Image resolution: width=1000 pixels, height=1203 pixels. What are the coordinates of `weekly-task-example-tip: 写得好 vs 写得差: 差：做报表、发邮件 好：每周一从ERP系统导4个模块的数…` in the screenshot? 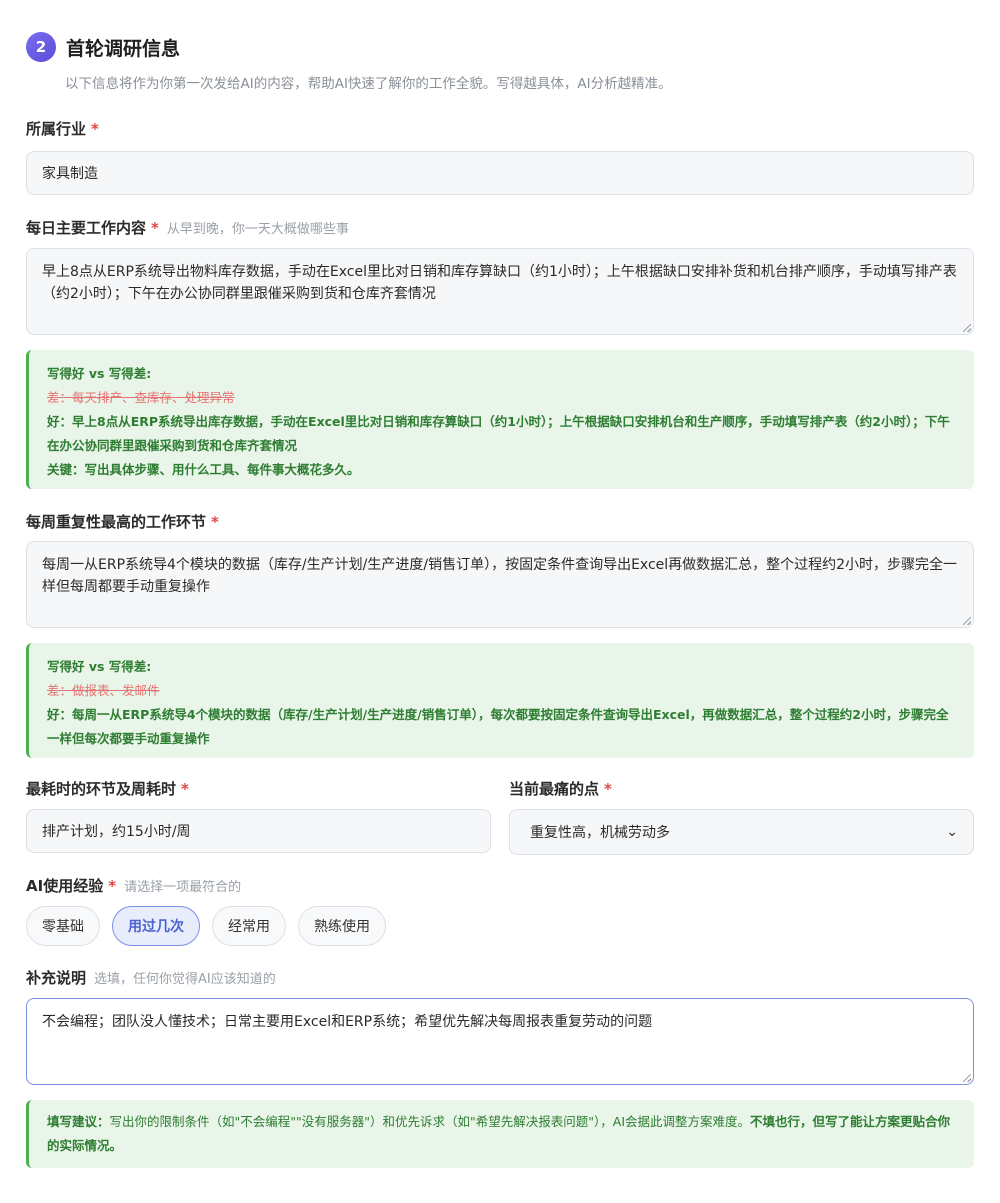 It's located at (500, 700).